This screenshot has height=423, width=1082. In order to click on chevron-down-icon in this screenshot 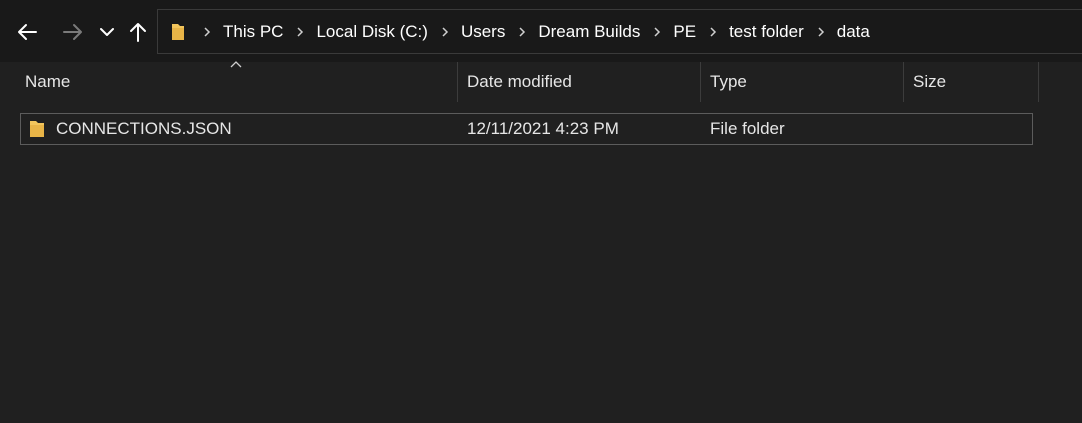, I will do `click(107, 32)`.